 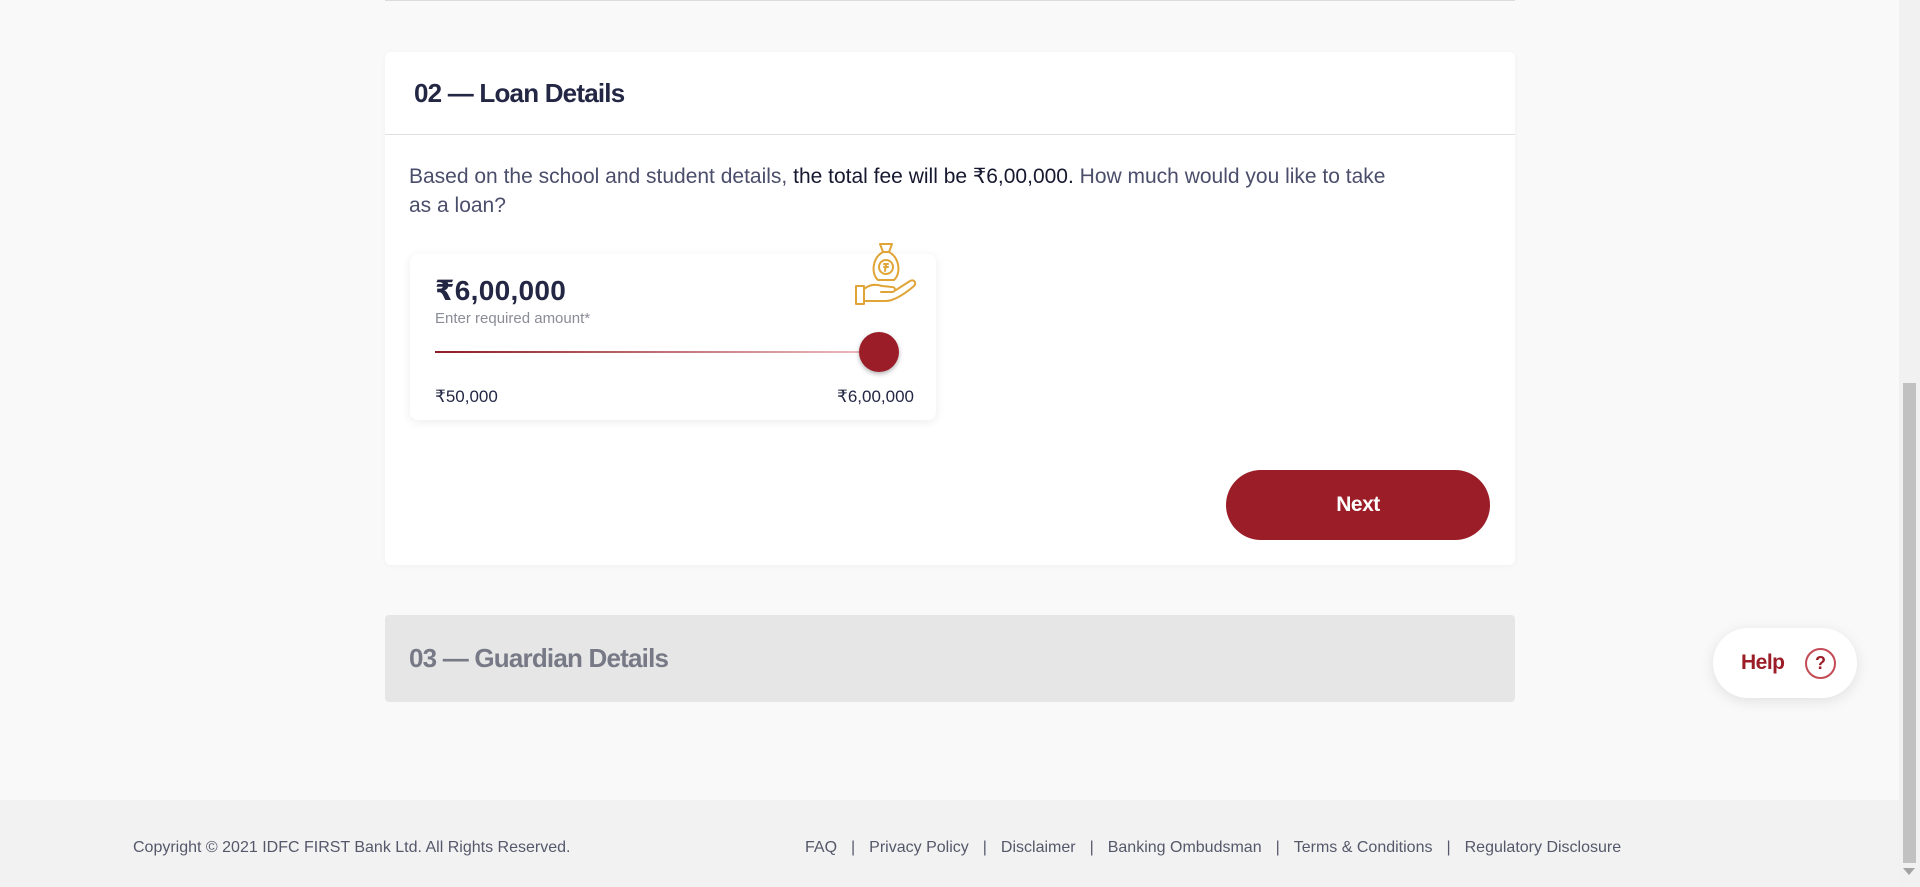 What do you see at coordinates (950, 658) in the screenshot?
I see `guardian-details-card: 03 — Guardian Details` at bounding box center [950, 658].